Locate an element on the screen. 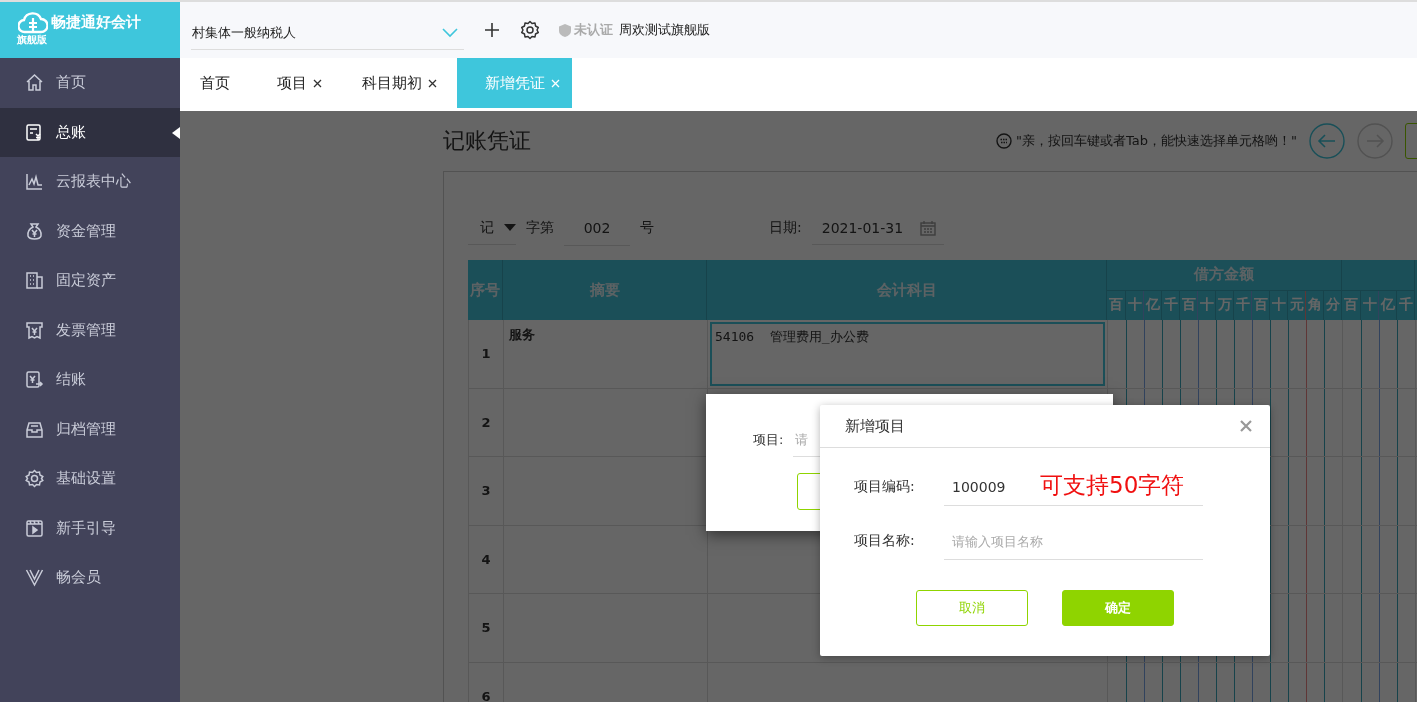 The height and width of the screenshot is (702, 1417). unit-header: 角 is located at coordinates (1314, 305).